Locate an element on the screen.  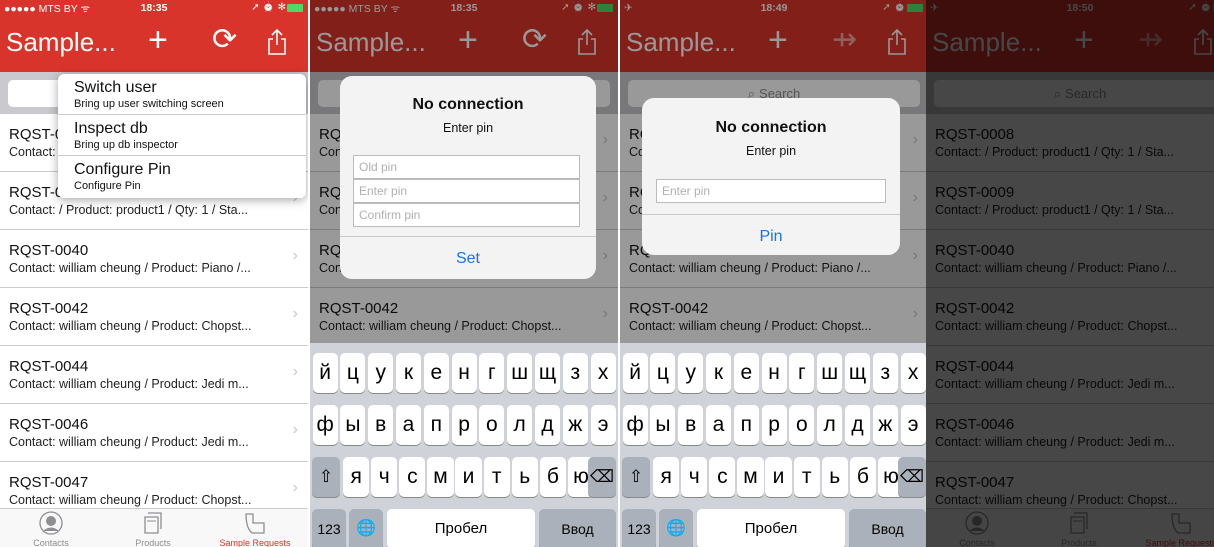
set-button: Set is located at coordinates (468, 259).